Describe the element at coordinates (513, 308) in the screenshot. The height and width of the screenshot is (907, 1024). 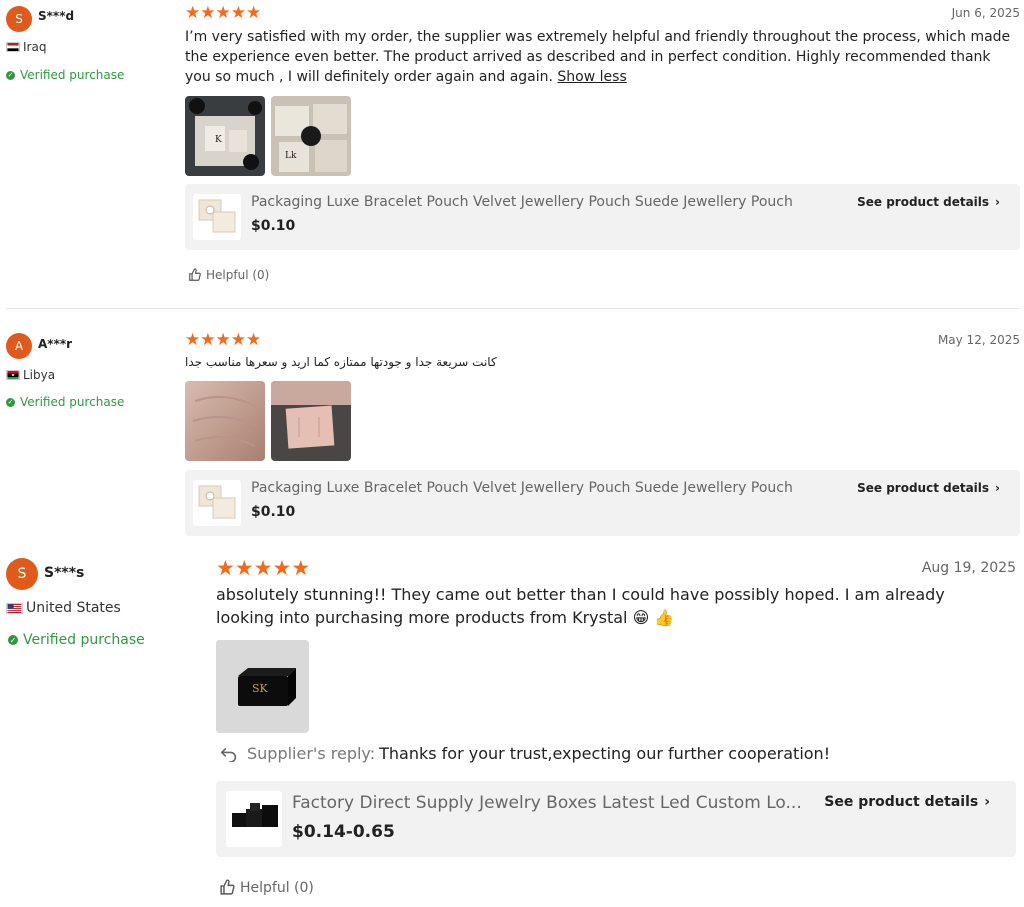
I see `review-divider` at that location.